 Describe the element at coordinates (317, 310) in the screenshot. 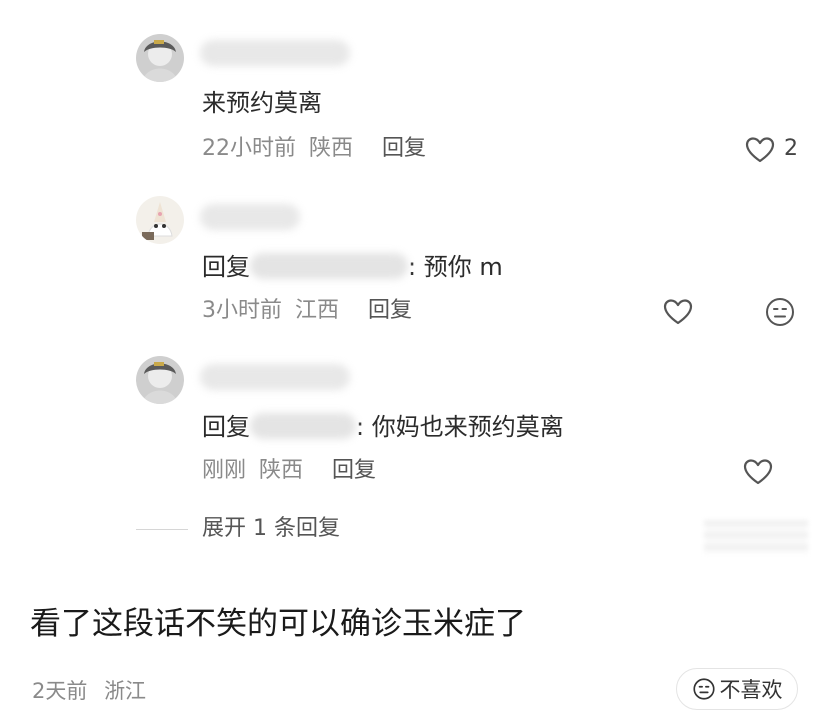

I see `comment-location: 江西` at that location.